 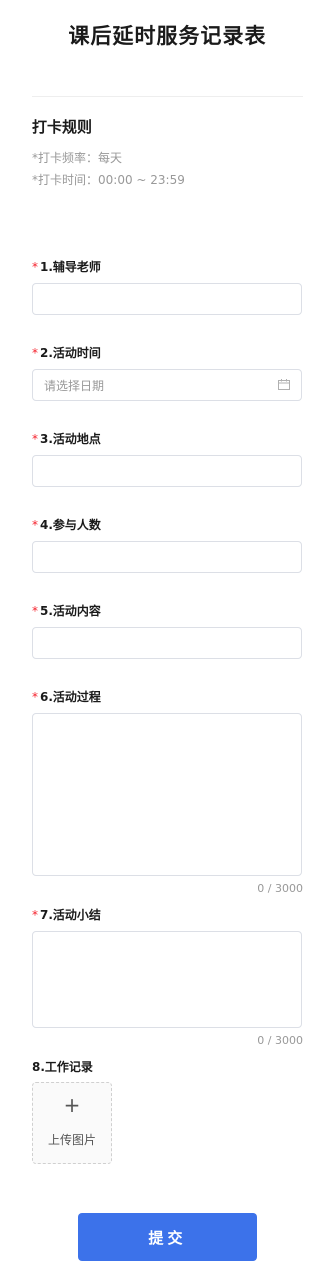 I want to click on field-label-date: * 2.活动时间, so click(x=66, y=352).